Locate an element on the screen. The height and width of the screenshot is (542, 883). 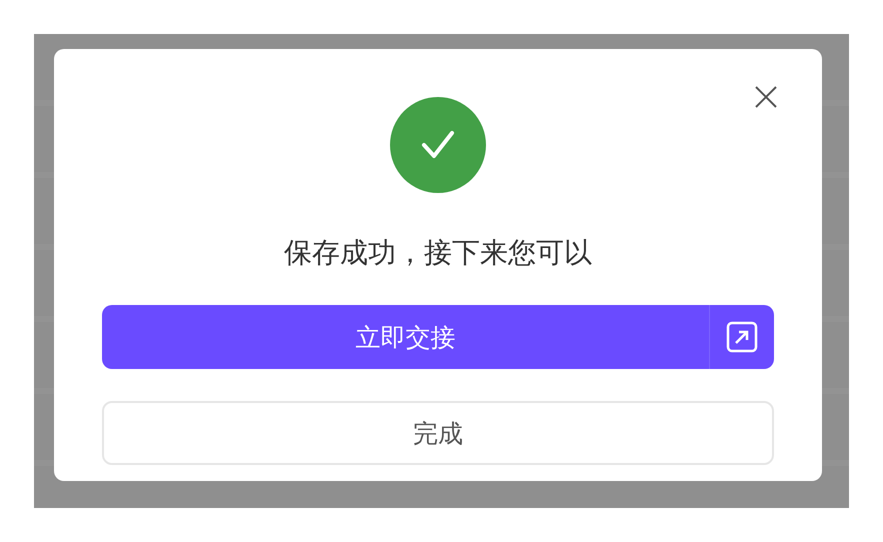
handover-button: 立即交接 is located at coordinates (438, 337).